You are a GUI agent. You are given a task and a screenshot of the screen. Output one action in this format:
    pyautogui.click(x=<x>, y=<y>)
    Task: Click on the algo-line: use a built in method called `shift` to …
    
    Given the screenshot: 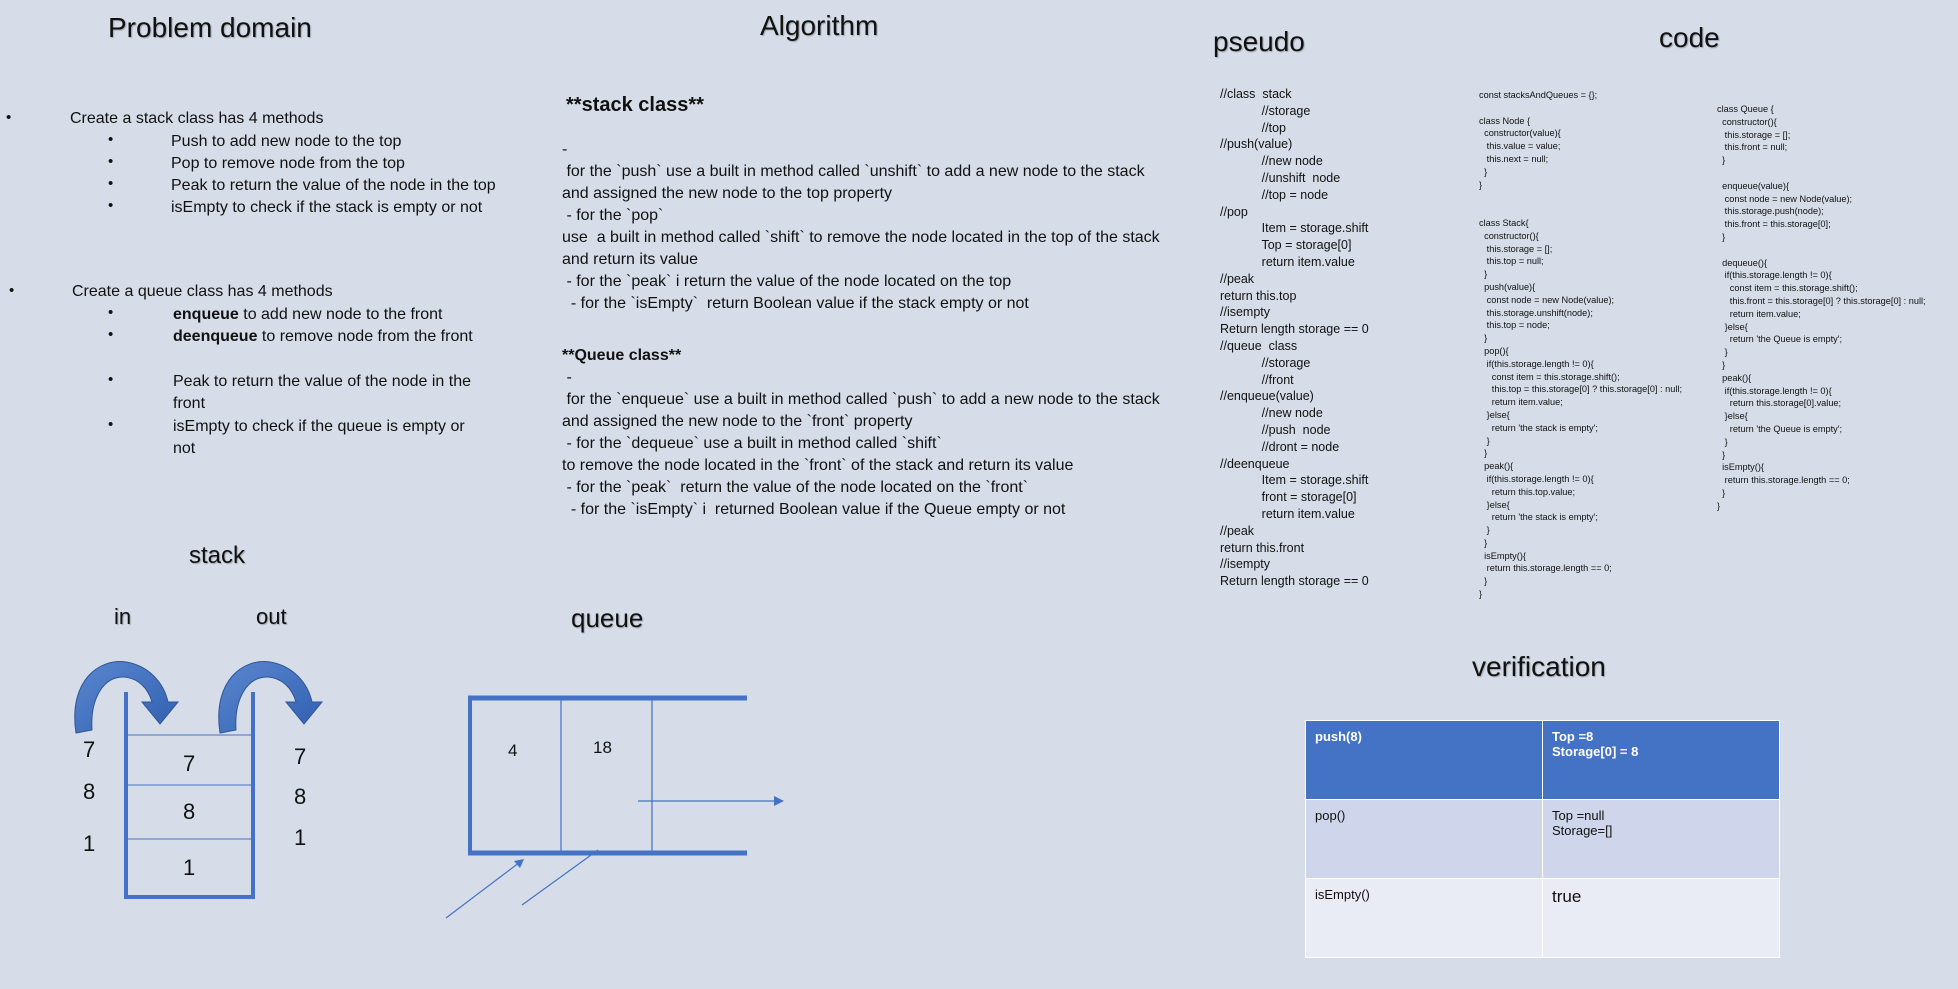 What is the action you would take?
    pyautogui.click(x=863, y=248)
    